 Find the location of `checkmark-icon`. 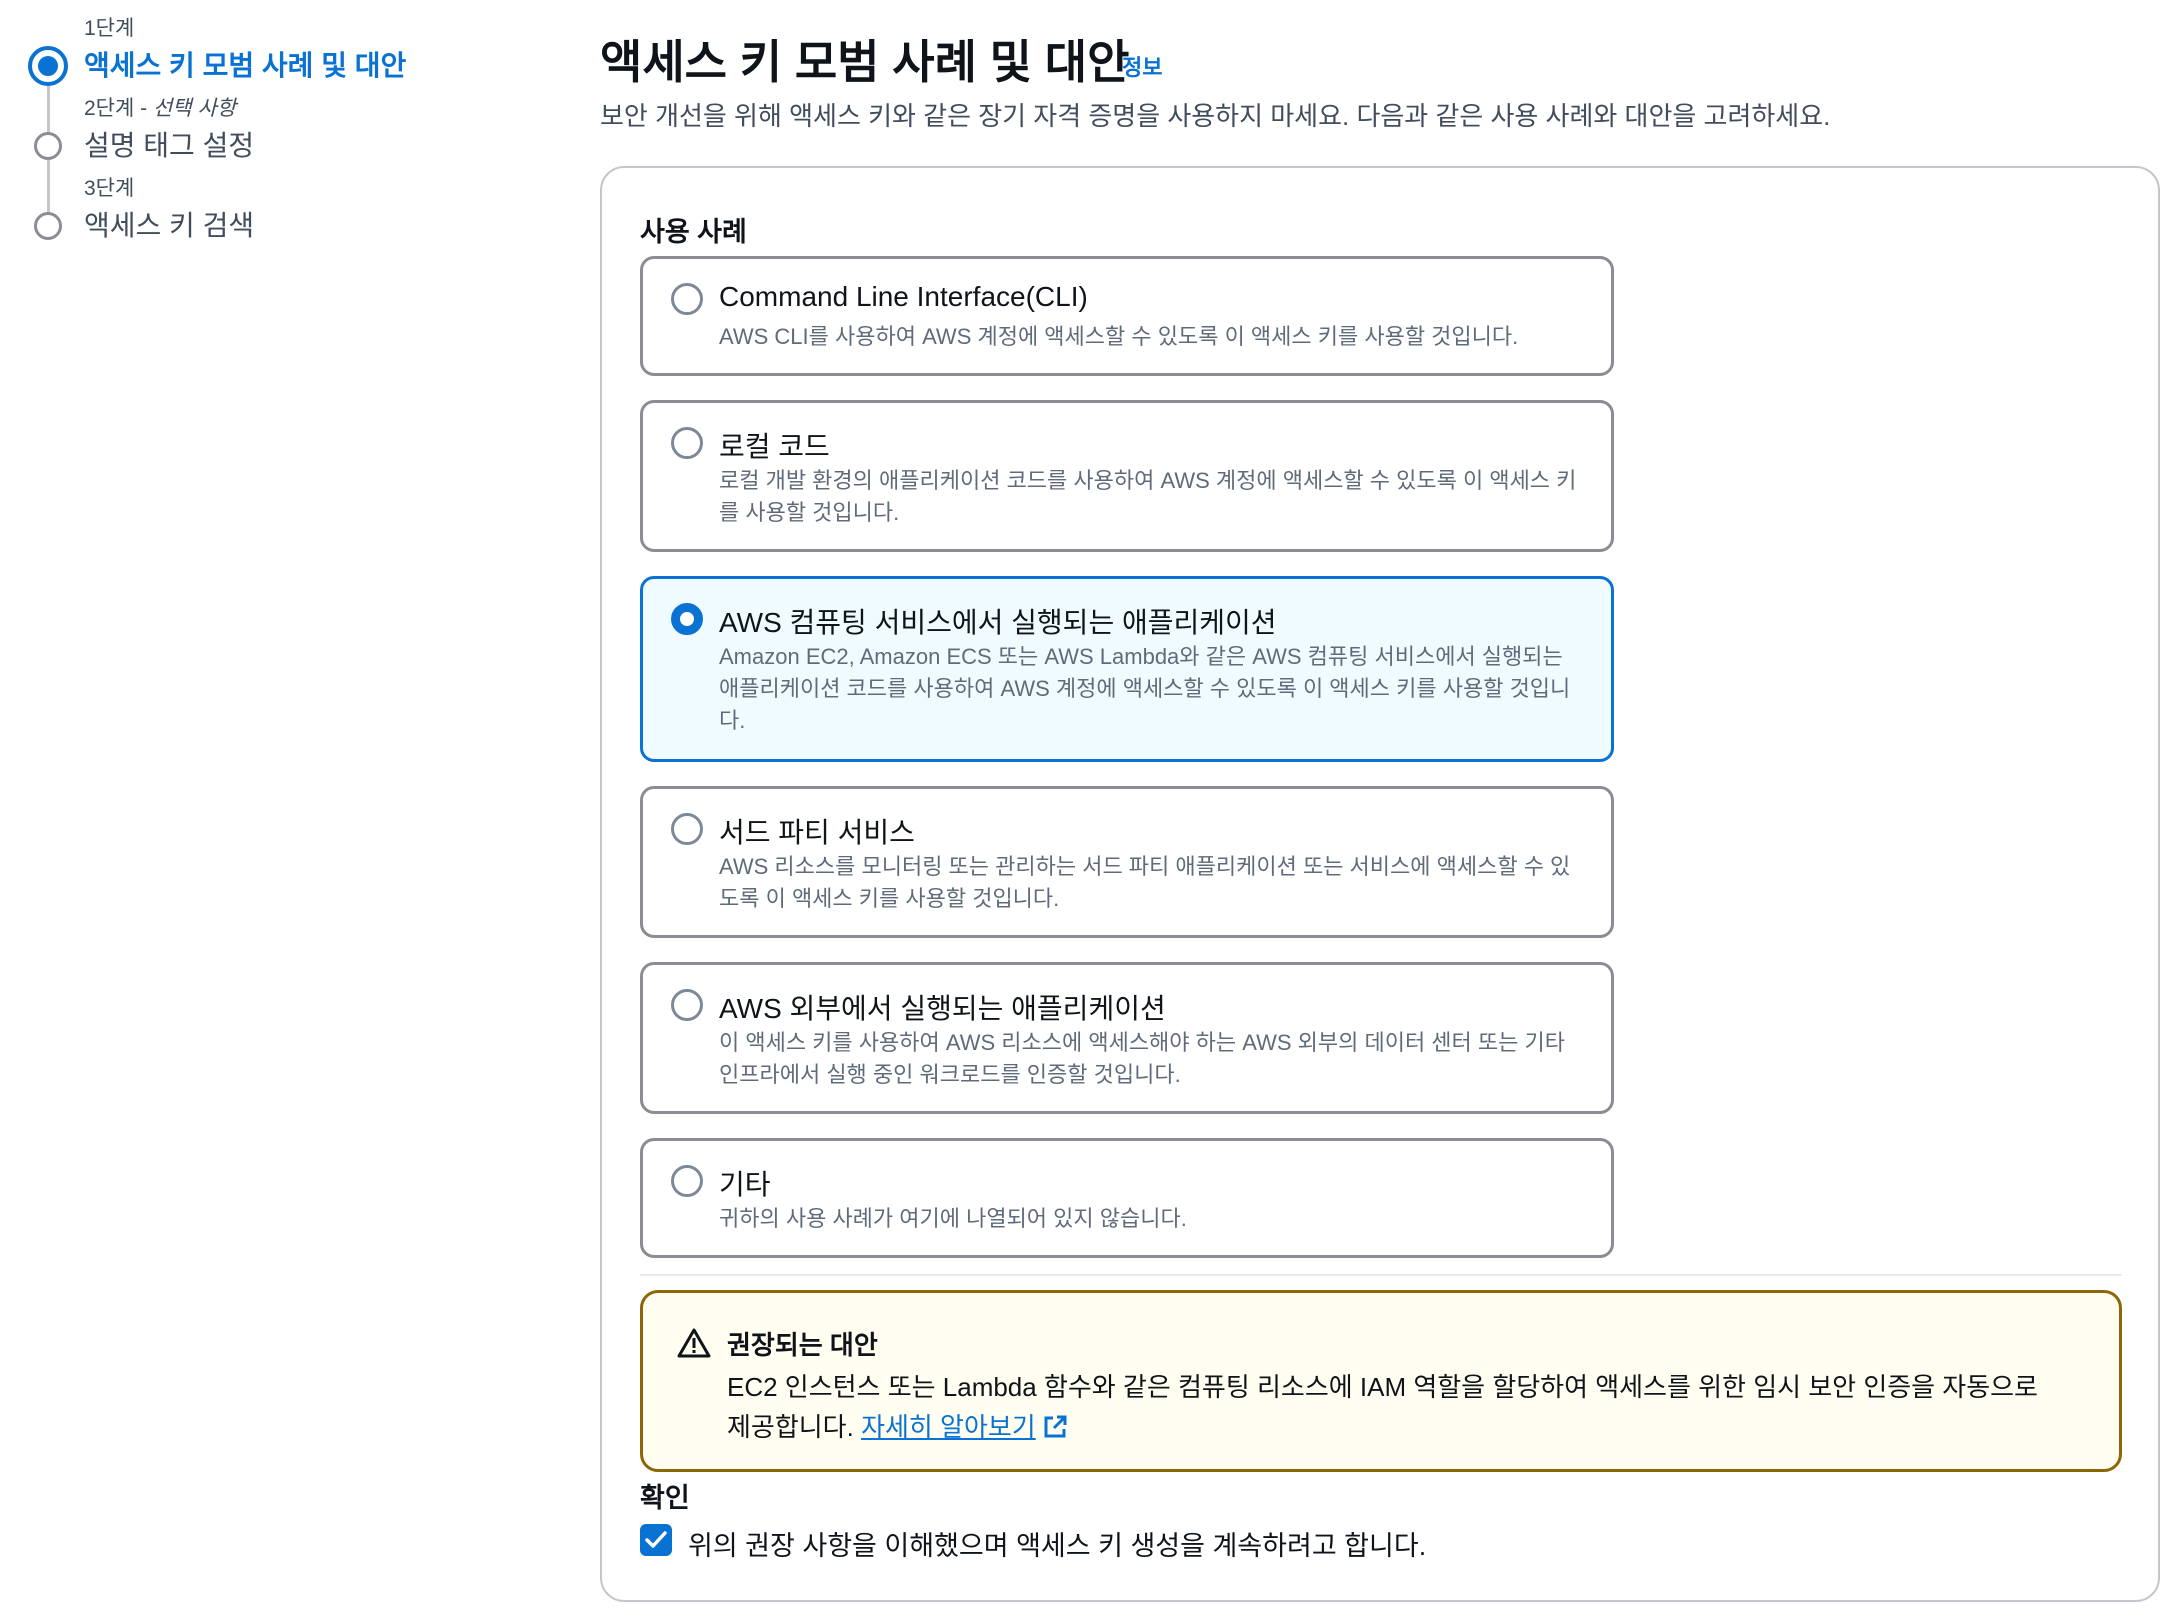

checkmark-icon is located at coordinates (656, 1539).